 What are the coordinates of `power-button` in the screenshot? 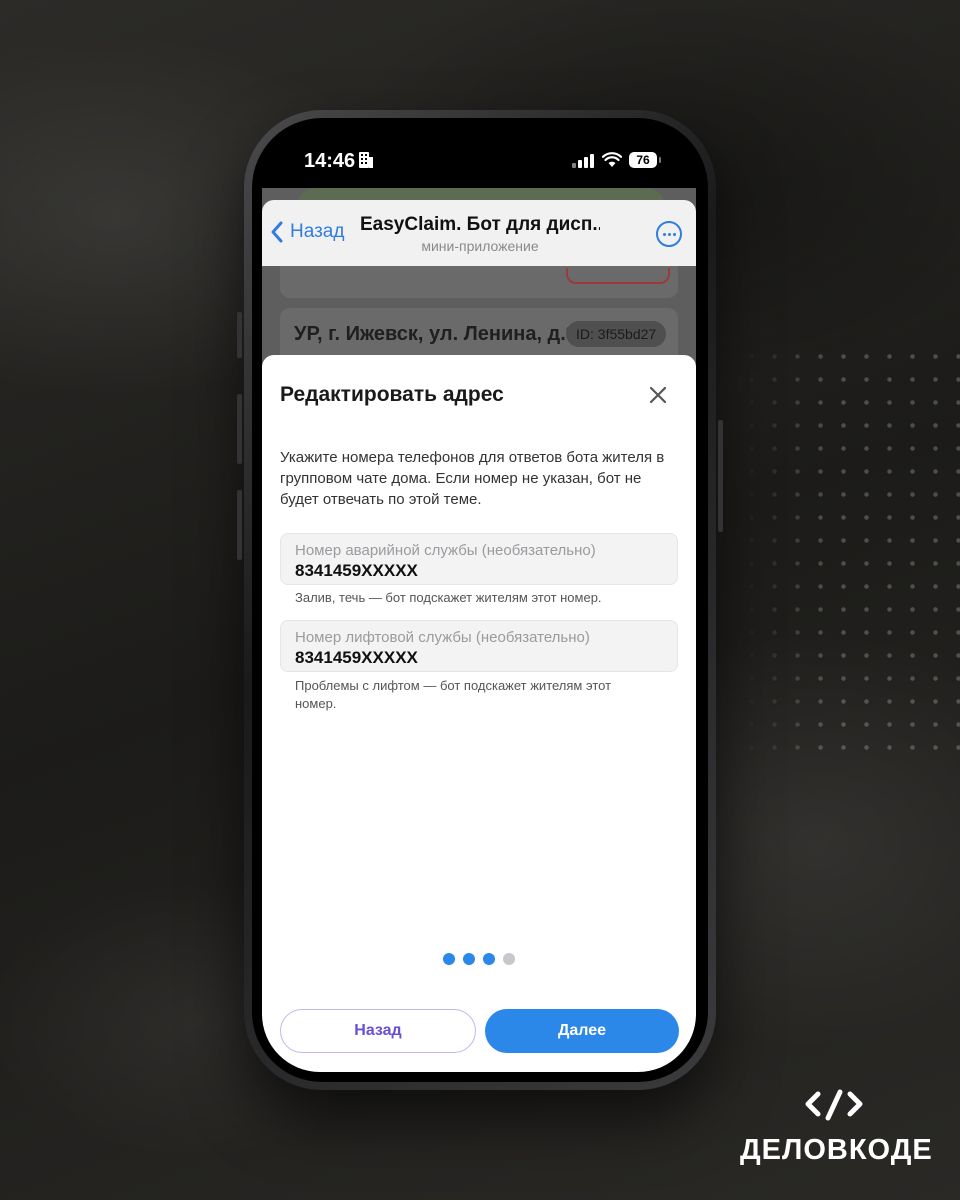 It's located at (720, 476).